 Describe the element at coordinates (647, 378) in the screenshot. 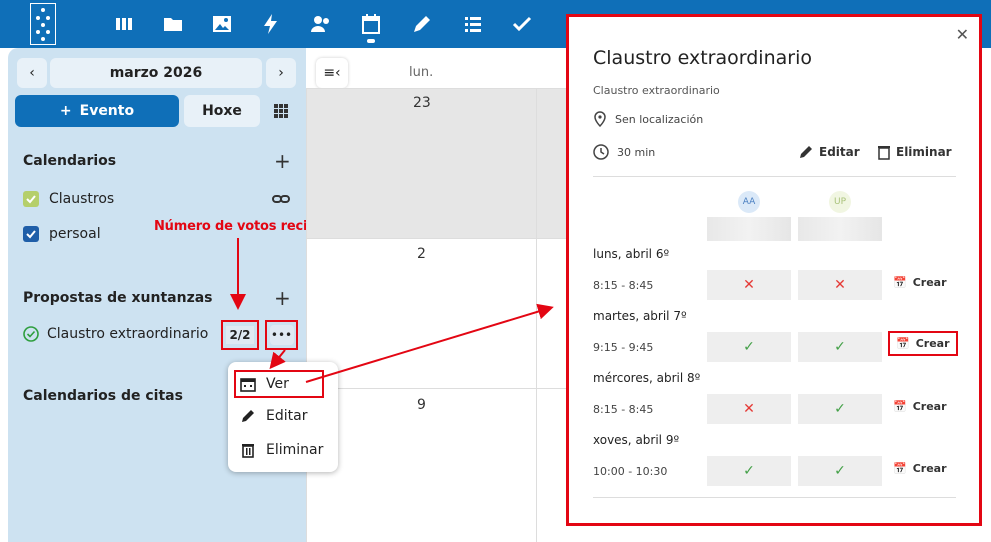

I see `date-label: mércores, abril 8º` at that location.